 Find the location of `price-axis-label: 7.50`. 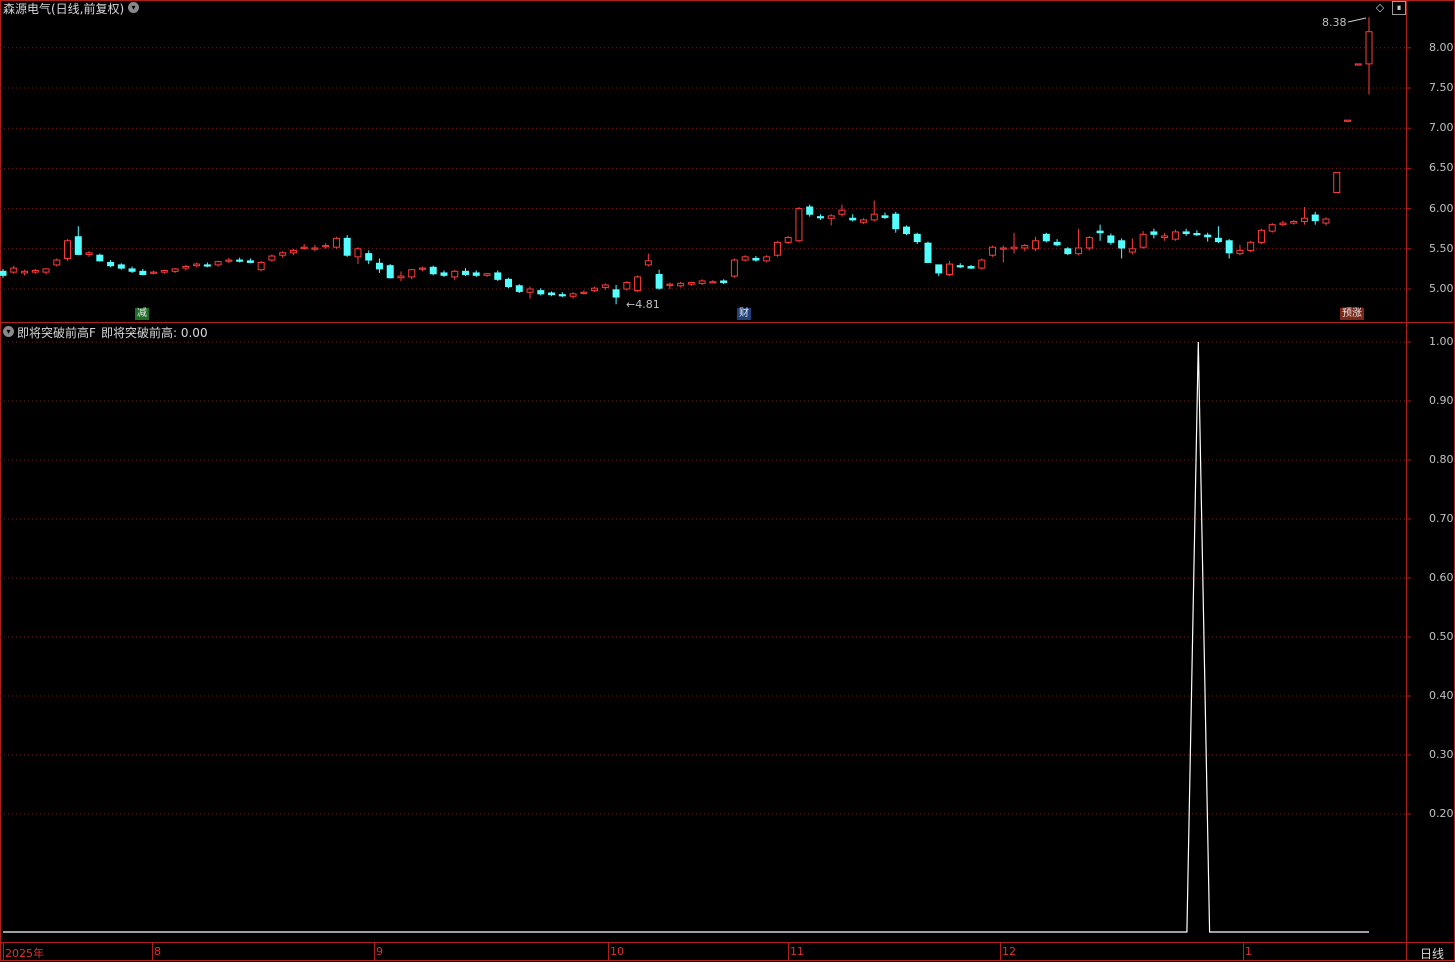

price-axis-label: 7.50 is located at coordinates (1441, 87).